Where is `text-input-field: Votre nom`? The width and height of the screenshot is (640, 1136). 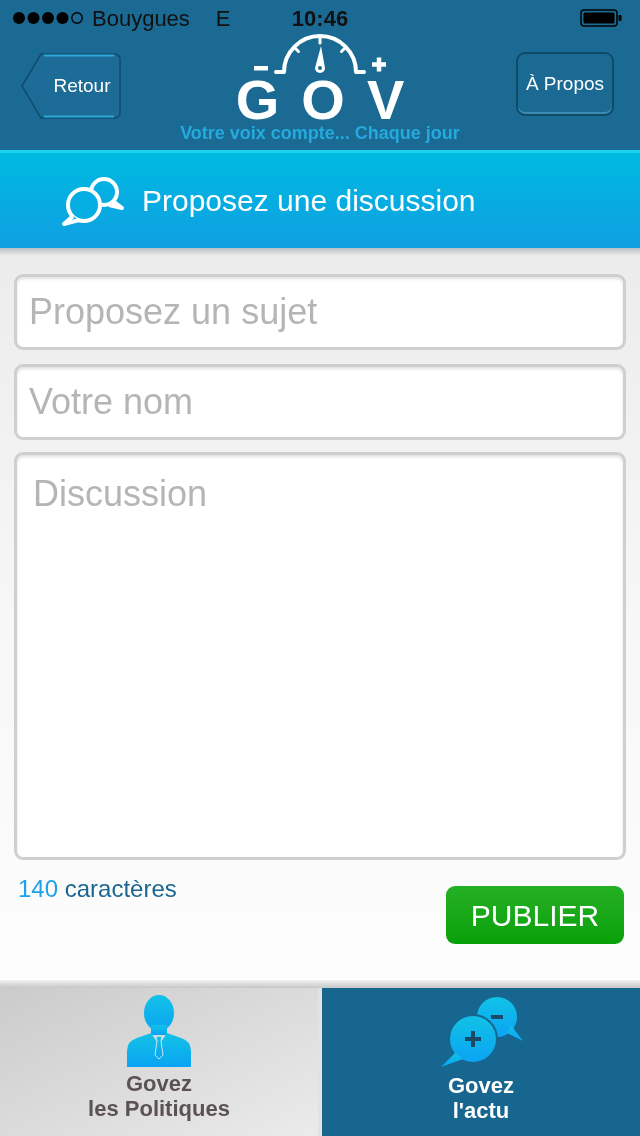 text-input-field: Votre nom is located at coordinates (320, 402).